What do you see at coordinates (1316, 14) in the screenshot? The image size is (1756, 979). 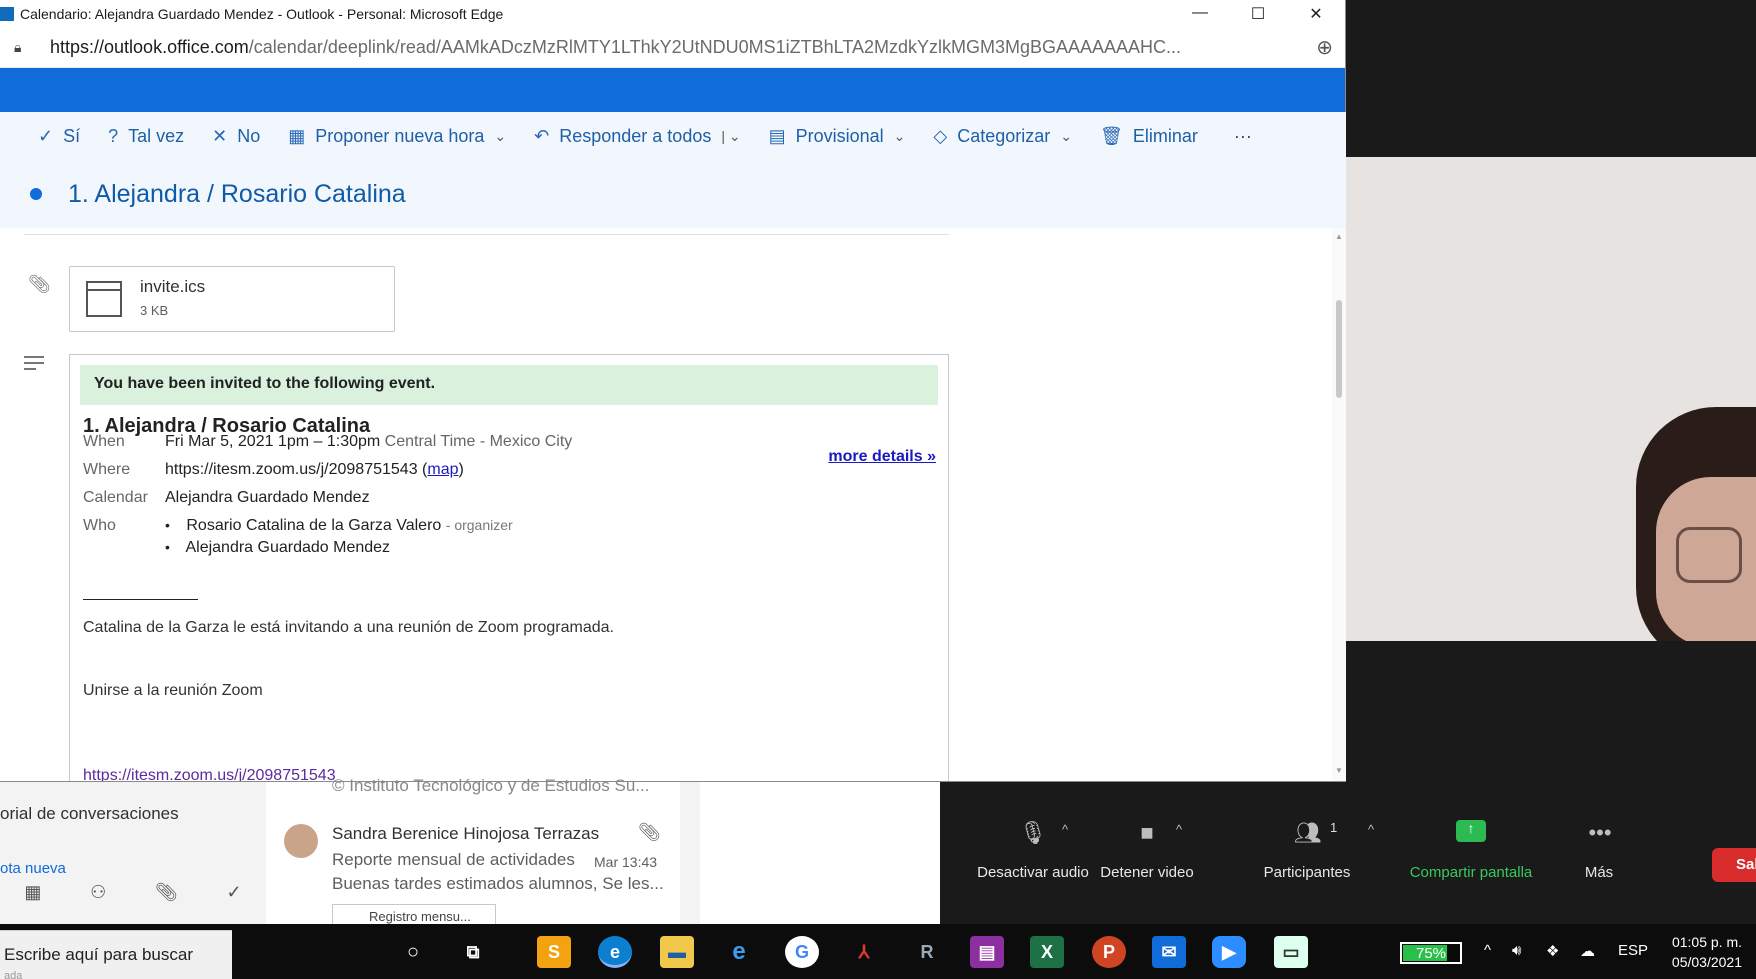 I see `close-icon: ✕` at bounding box center [1316, 14].